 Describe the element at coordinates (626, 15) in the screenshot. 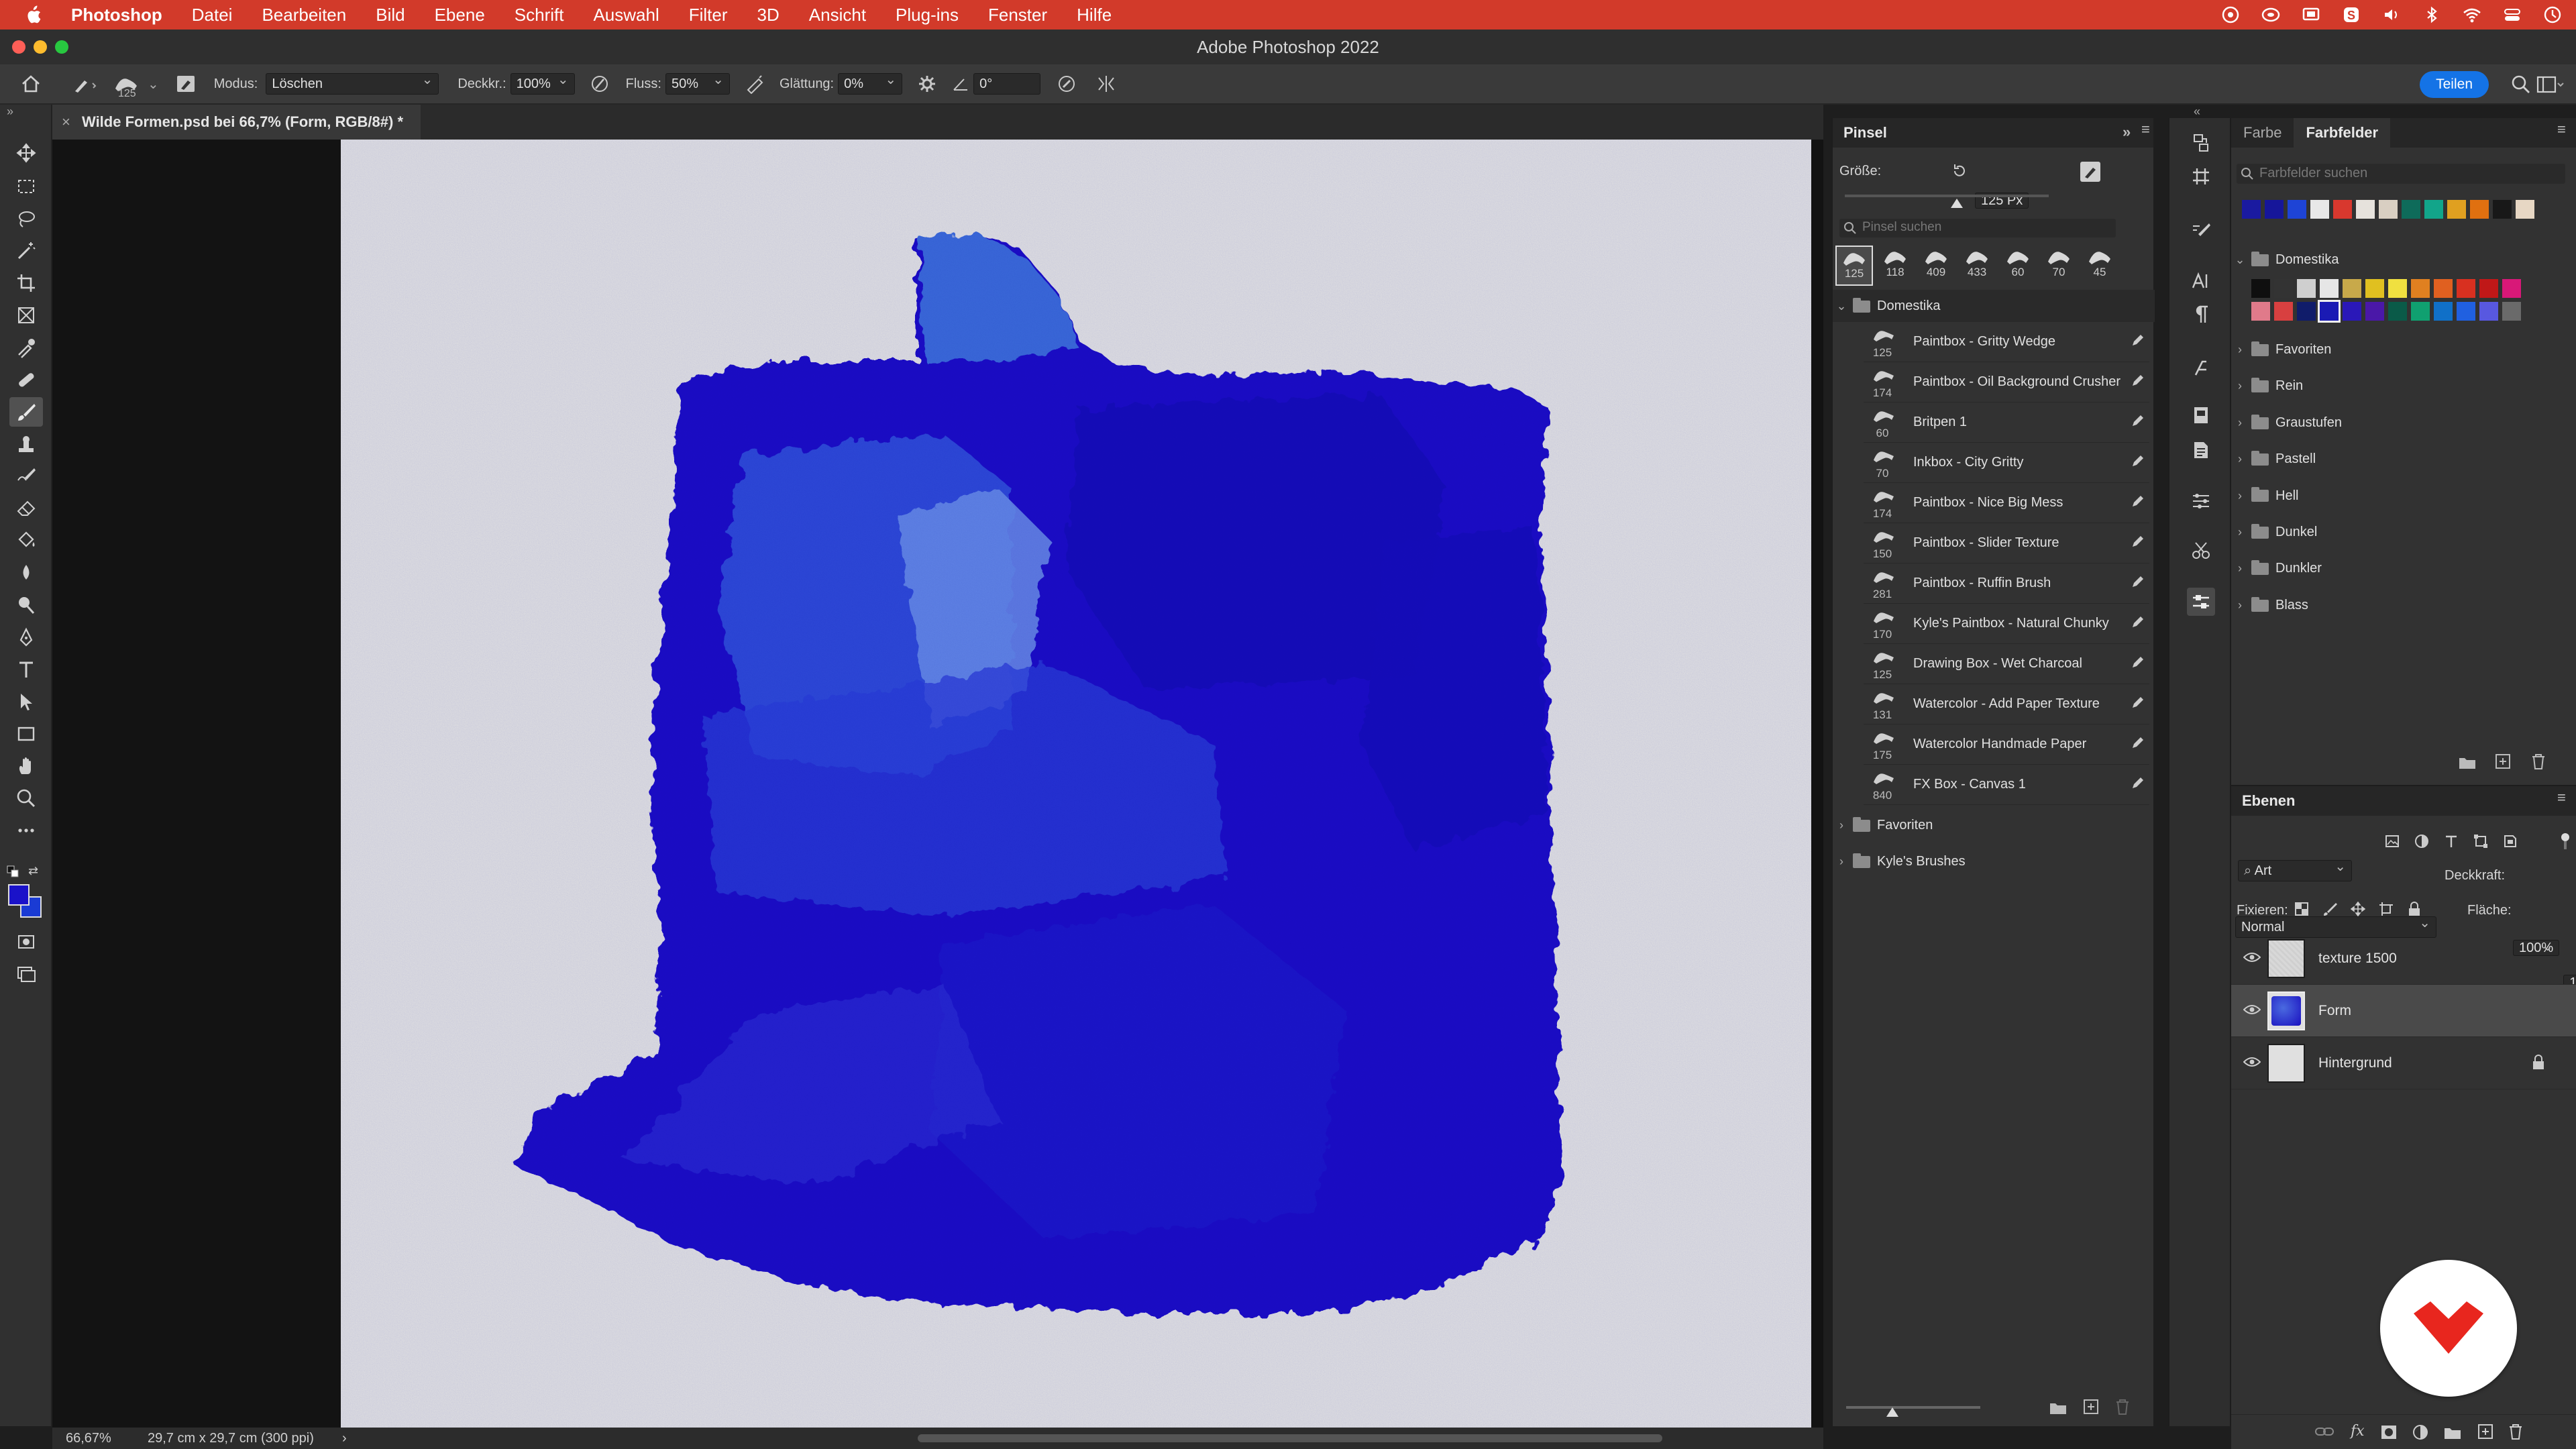

I see `menu-auswahl: Auswahl` at that location.